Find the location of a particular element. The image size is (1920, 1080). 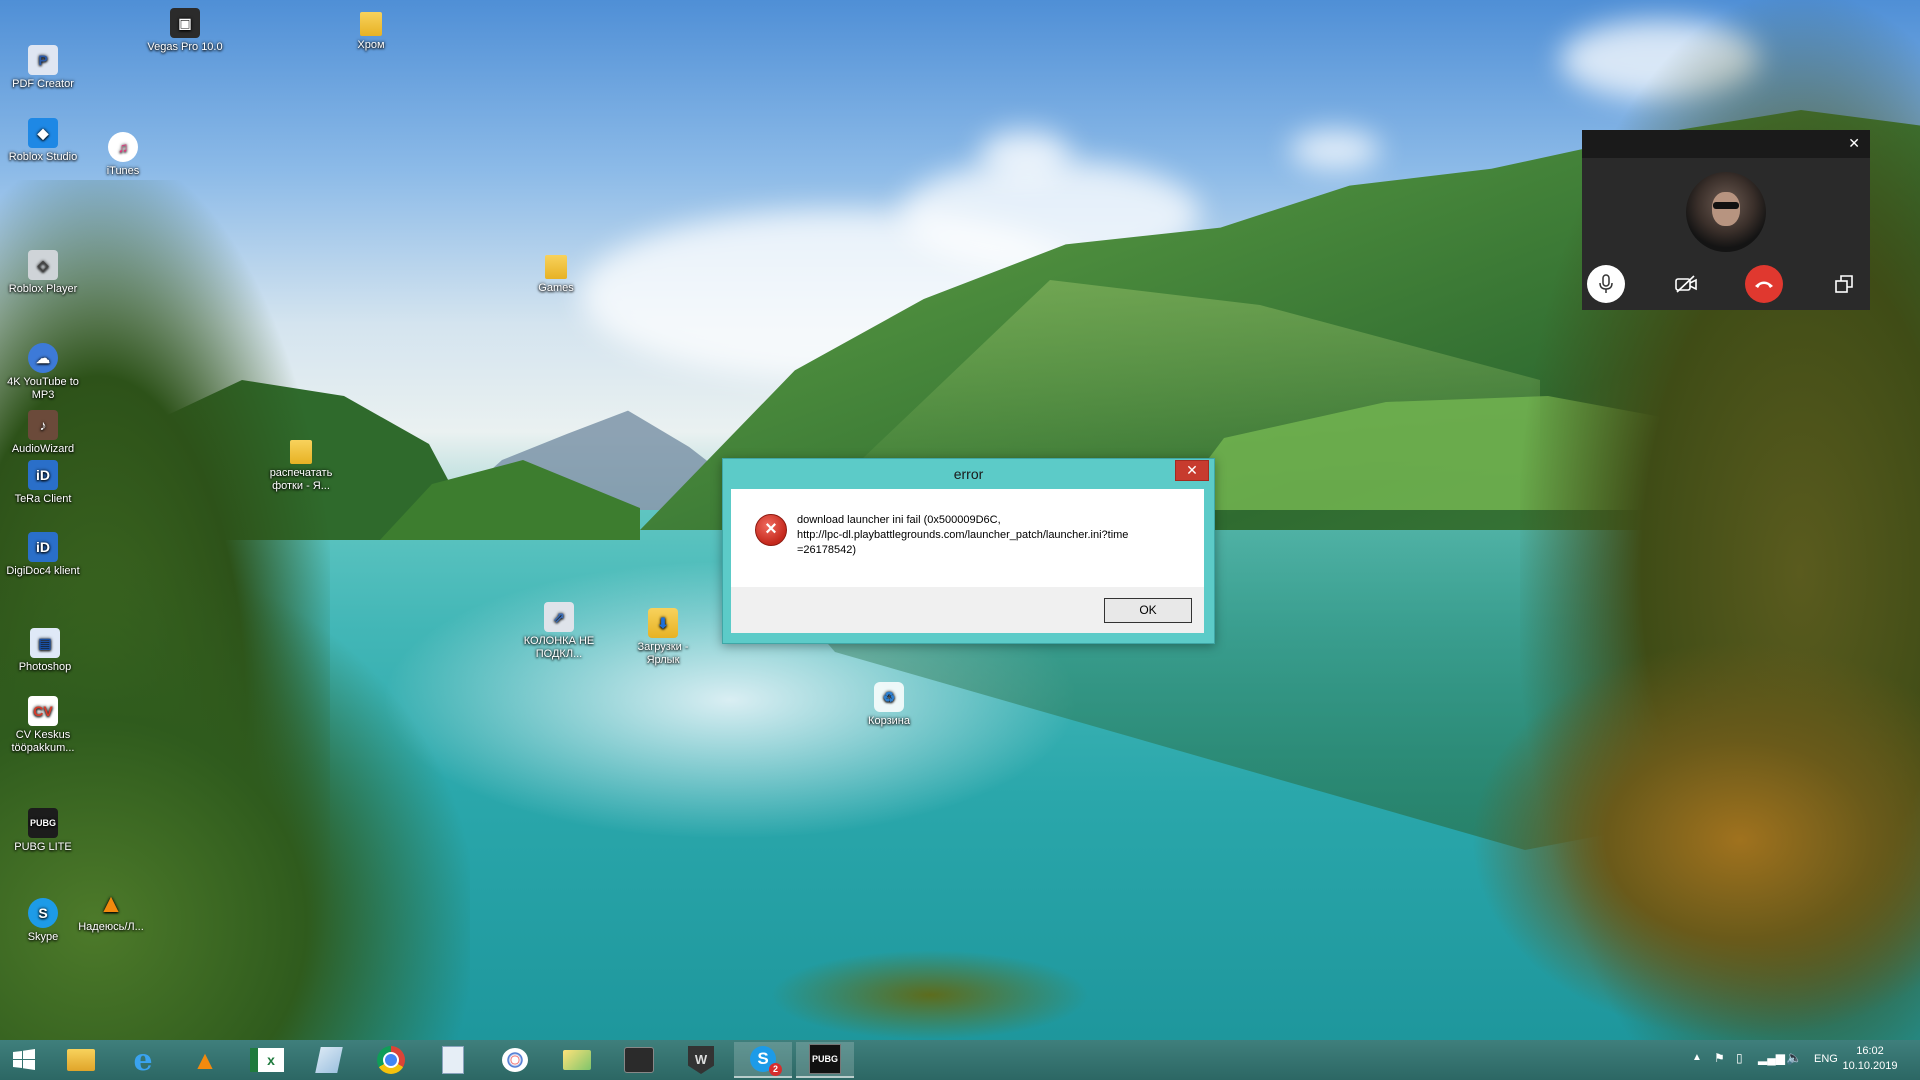

desktop-icon-audiowizard: ♪ AudioWizard is located at coordinates (43, 433).